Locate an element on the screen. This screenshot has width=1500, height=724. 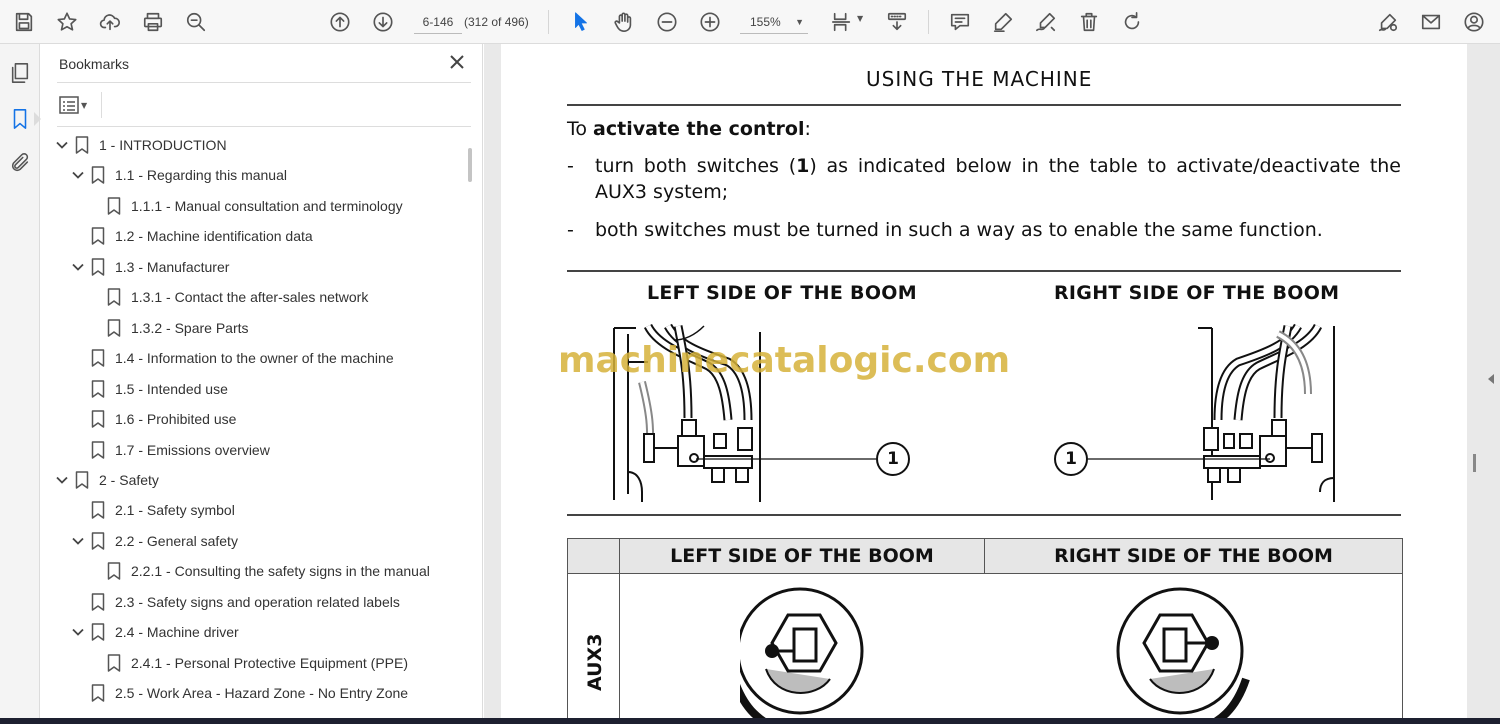
bookmark-item: 2.1 - Safety symbol is located at coordinates (153, 510).